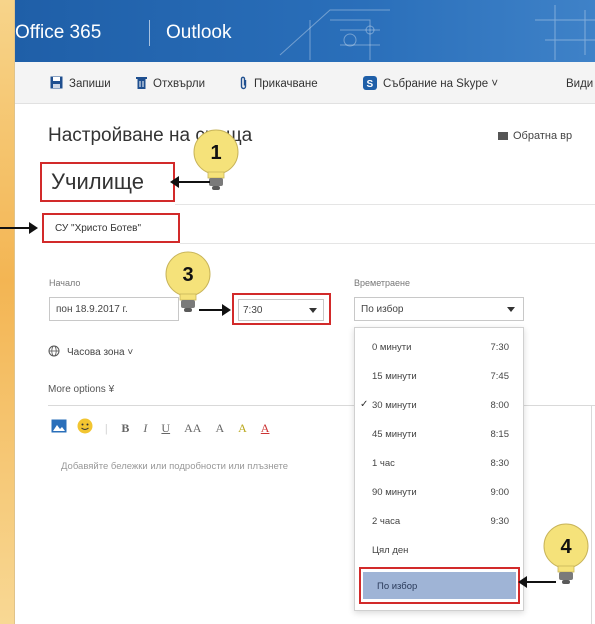 The width and height of the screenshot is (595, 624). I want to click on start-time-field: 7:30, so click(281, 309).